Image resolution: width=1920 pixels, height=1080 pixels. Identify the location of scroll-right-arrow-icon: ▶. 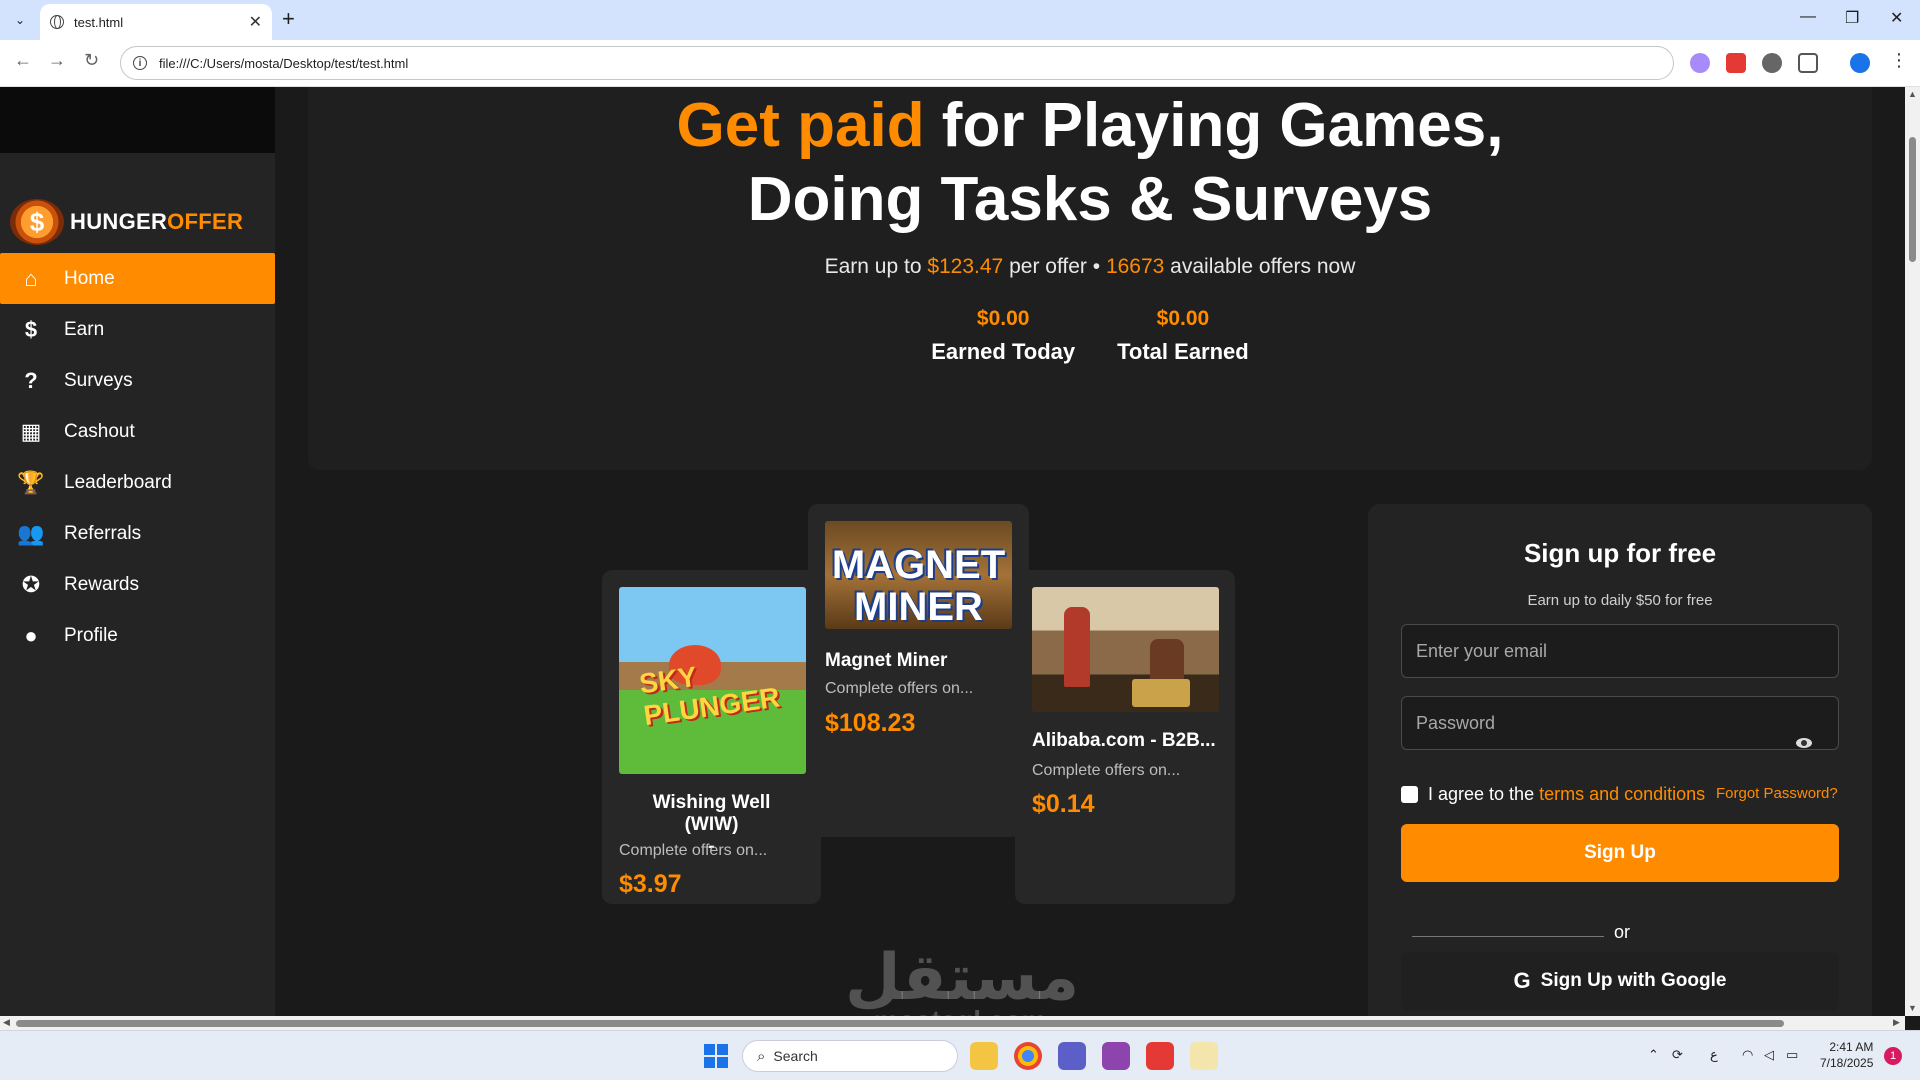
(1896, 1022).